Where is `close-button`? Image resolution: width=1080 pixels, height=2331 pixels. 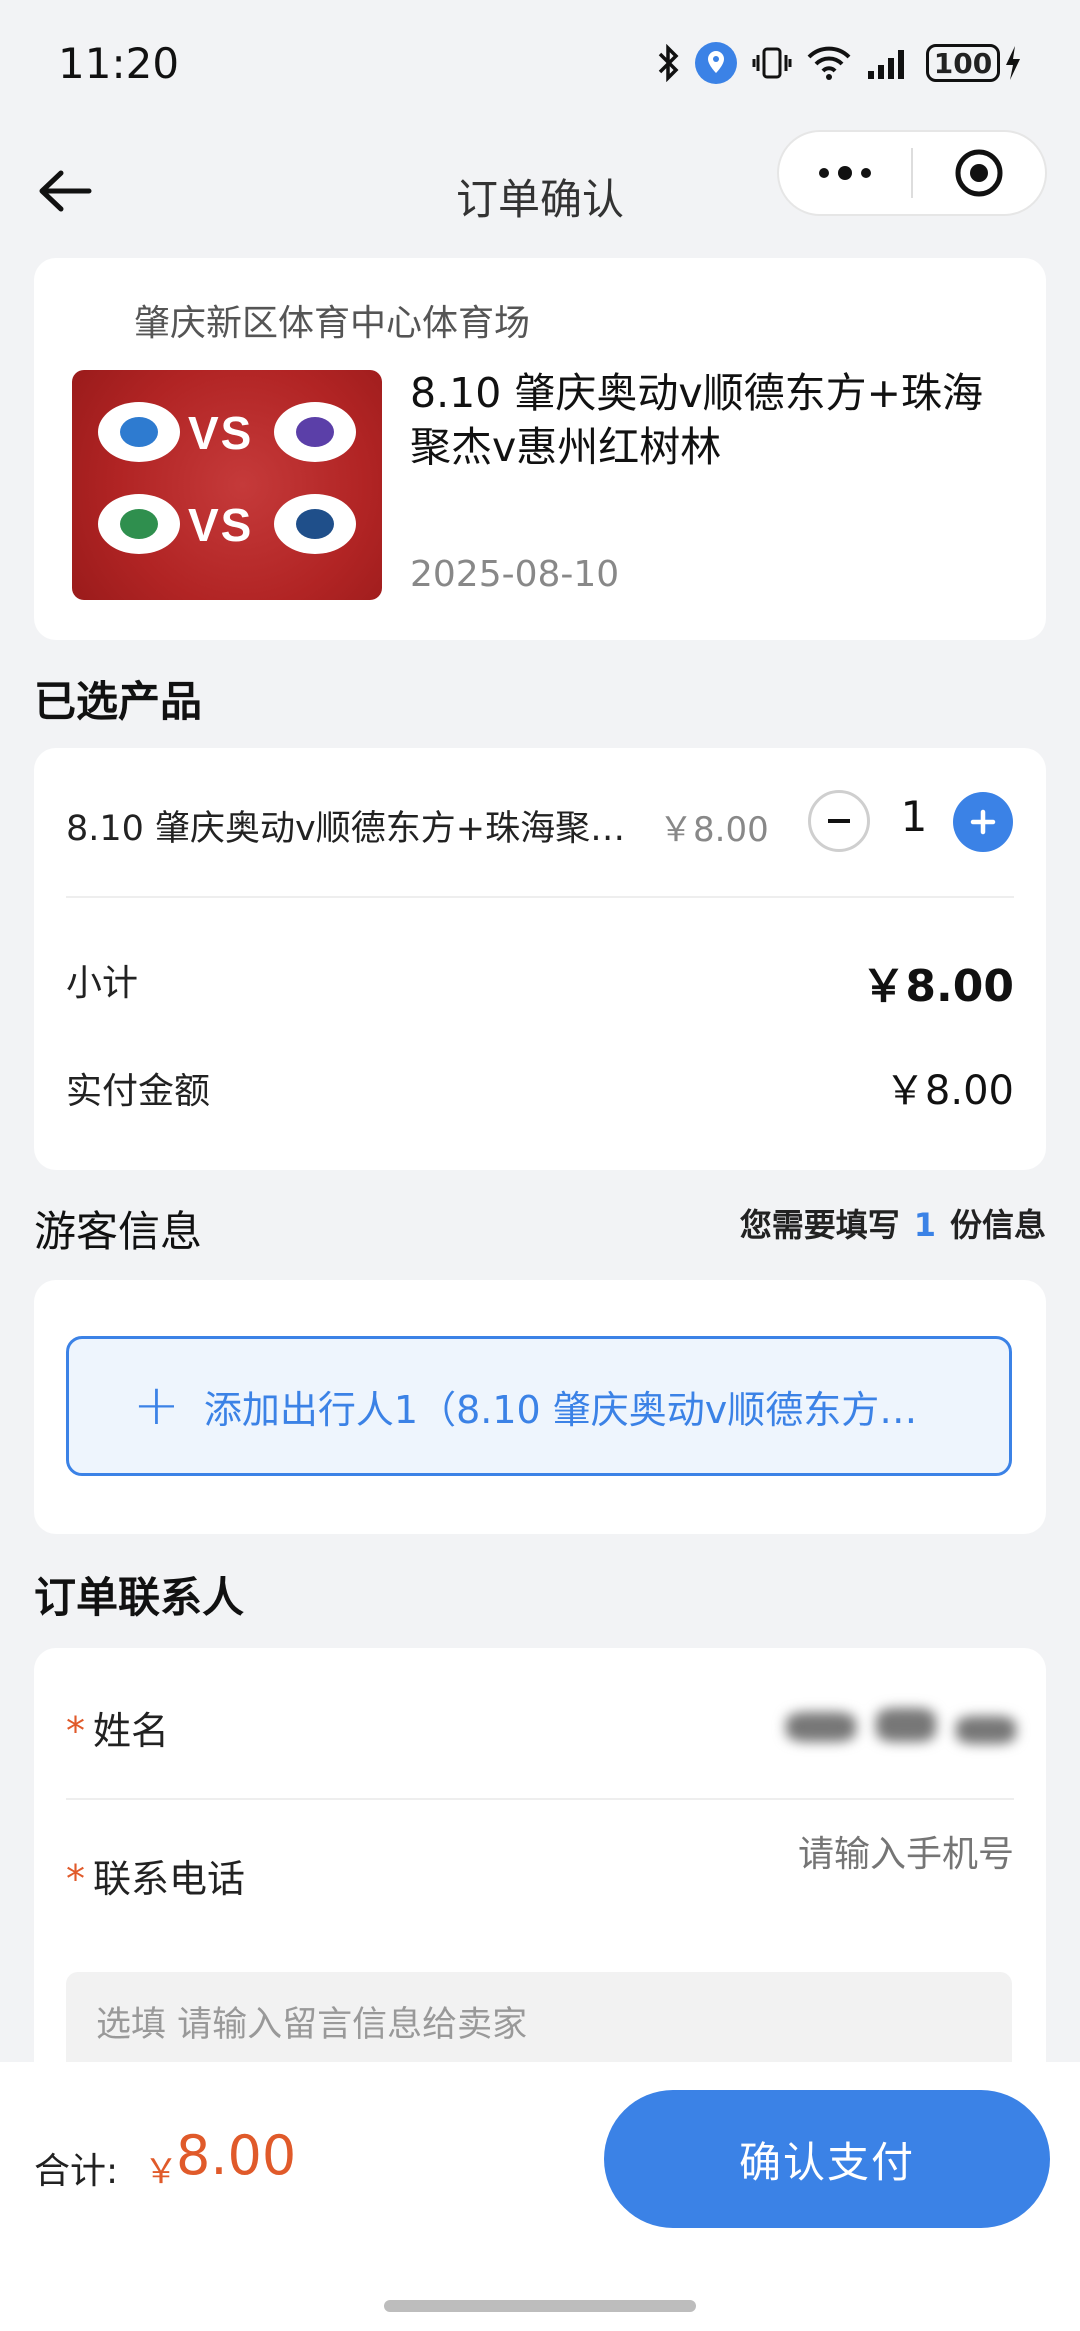 close-button is located at coordinates (979, 173).